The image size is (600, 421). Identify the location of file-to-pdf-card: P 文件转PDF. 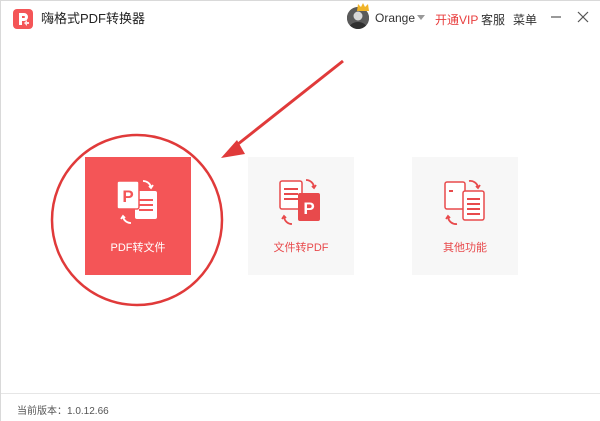
(301, 216).